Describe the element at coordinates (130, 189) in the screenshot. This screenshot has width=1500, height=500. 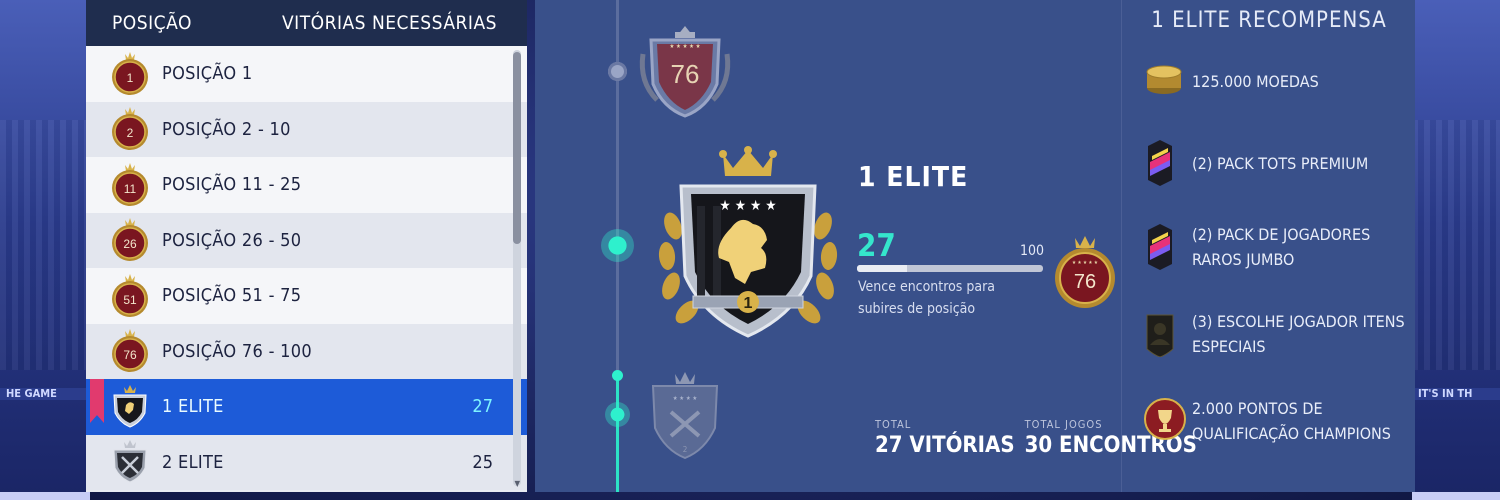
I see `svg-text: 11` at that location.